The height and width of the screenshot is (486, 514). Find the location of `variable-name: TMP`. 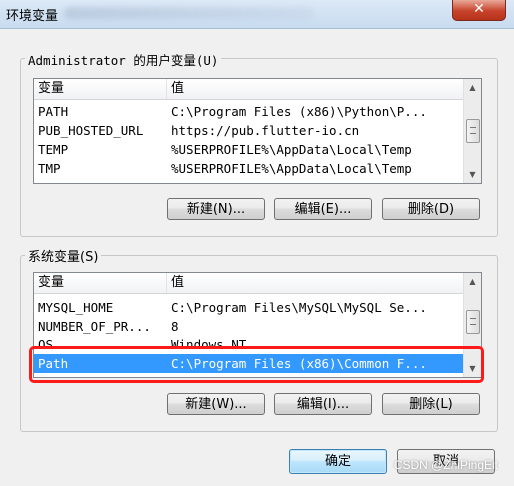

variable-name: TMP is located at coordinates (49, 168).